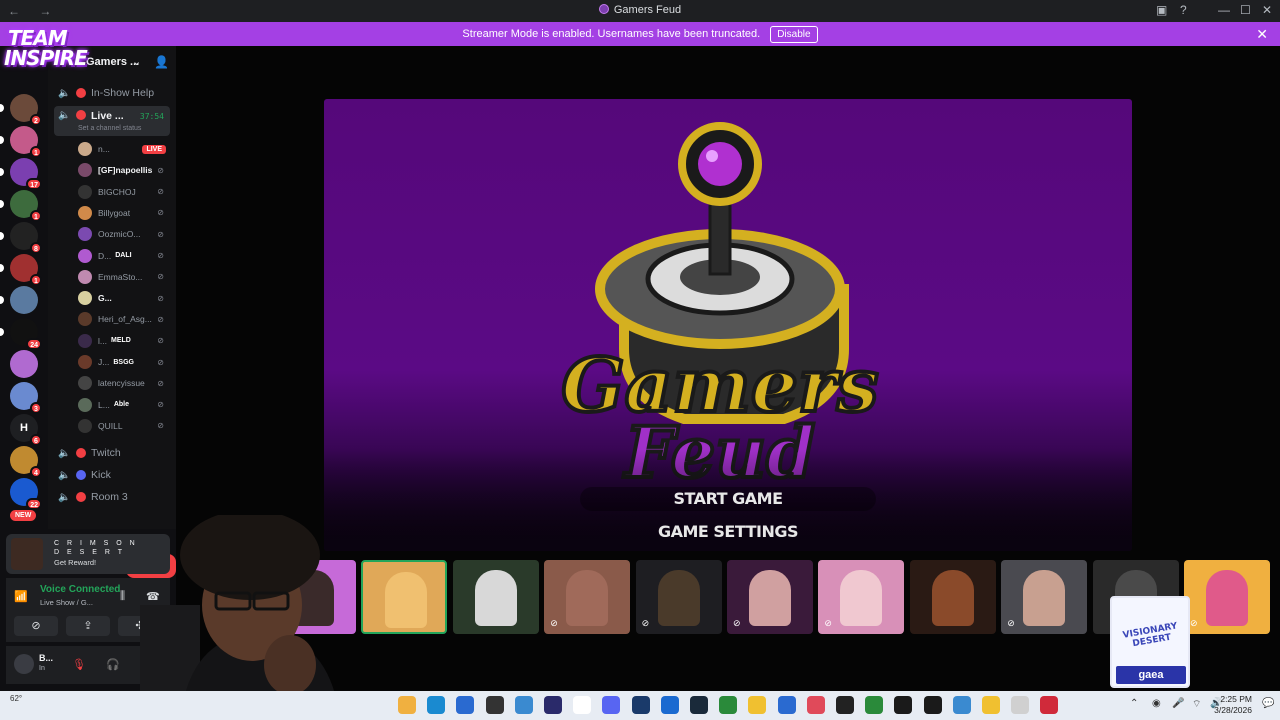  What do you see at coordinates (75, 562) in the screenshot?
I see `get-reward-link: Get Reward!` at bounding box center [75, 562].